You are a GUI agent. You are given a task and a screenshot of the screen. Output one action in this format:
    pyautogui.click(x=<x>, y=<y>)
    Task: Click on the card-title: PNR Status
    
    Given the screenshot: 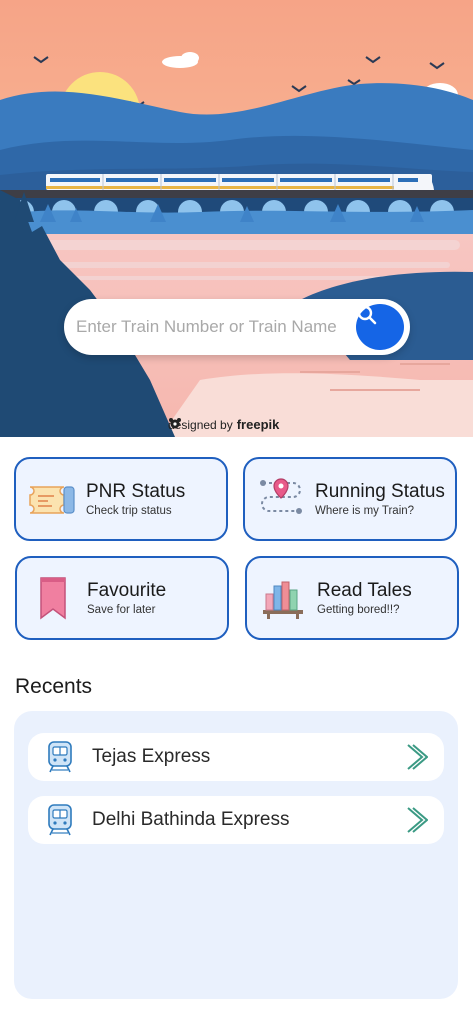 What is the action you would take?
    pyautogui.click(x=136, y=491)
    